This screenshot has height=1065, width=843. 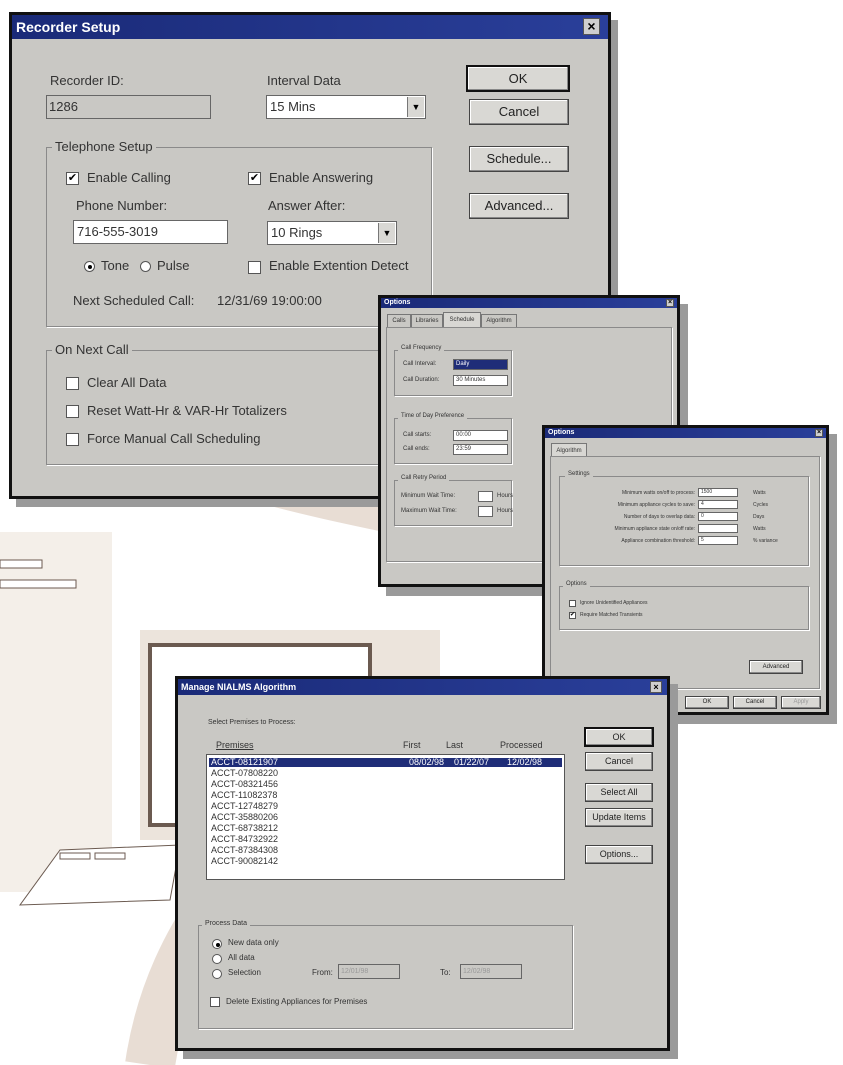 What do you see at coordinates (385, 773) in the screenshot?
I see `table-row: ACCT-07808220` at bounding box center [385, 773].